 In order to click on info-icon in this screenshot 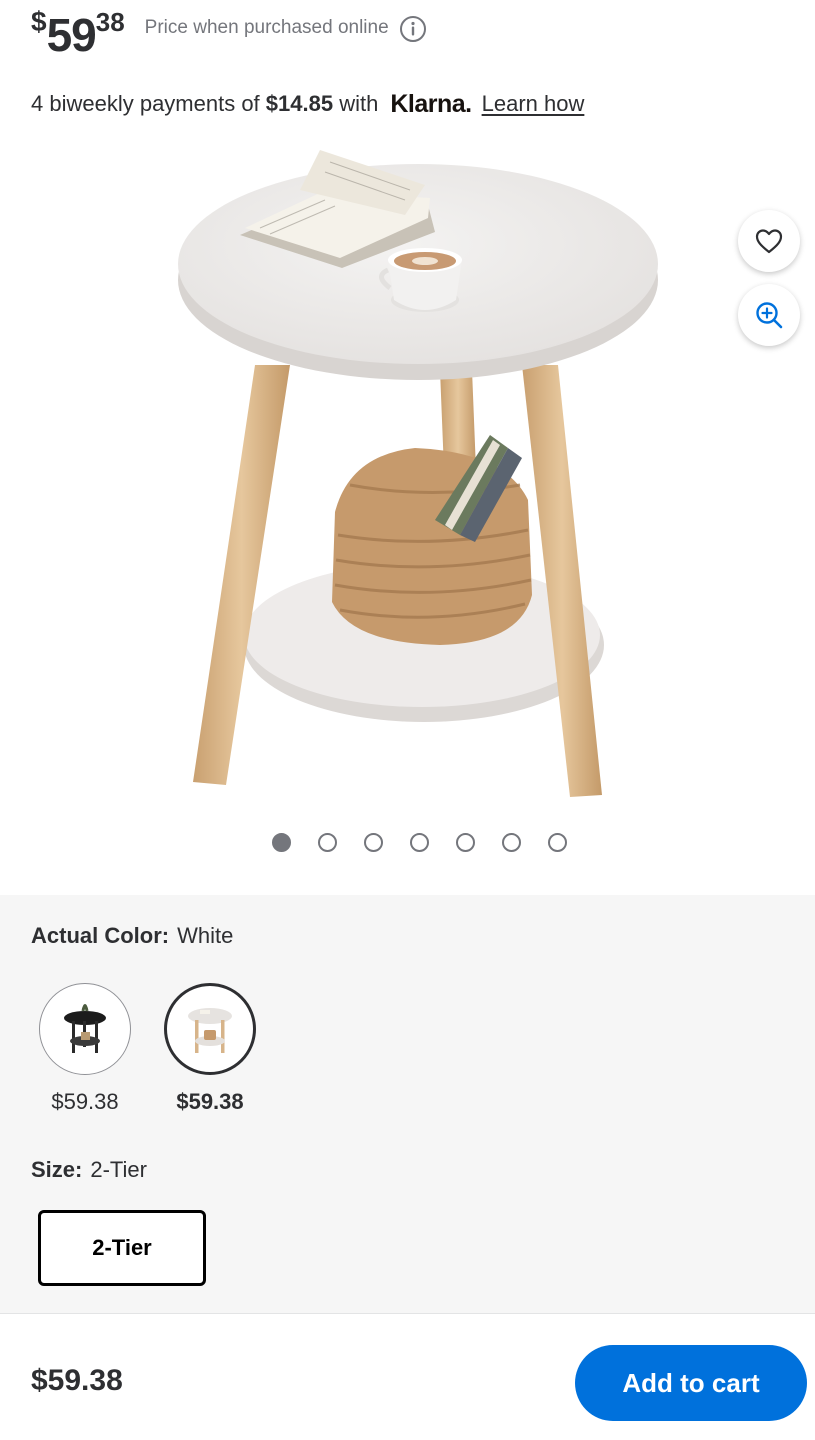, I will do `click(413, 29)`.